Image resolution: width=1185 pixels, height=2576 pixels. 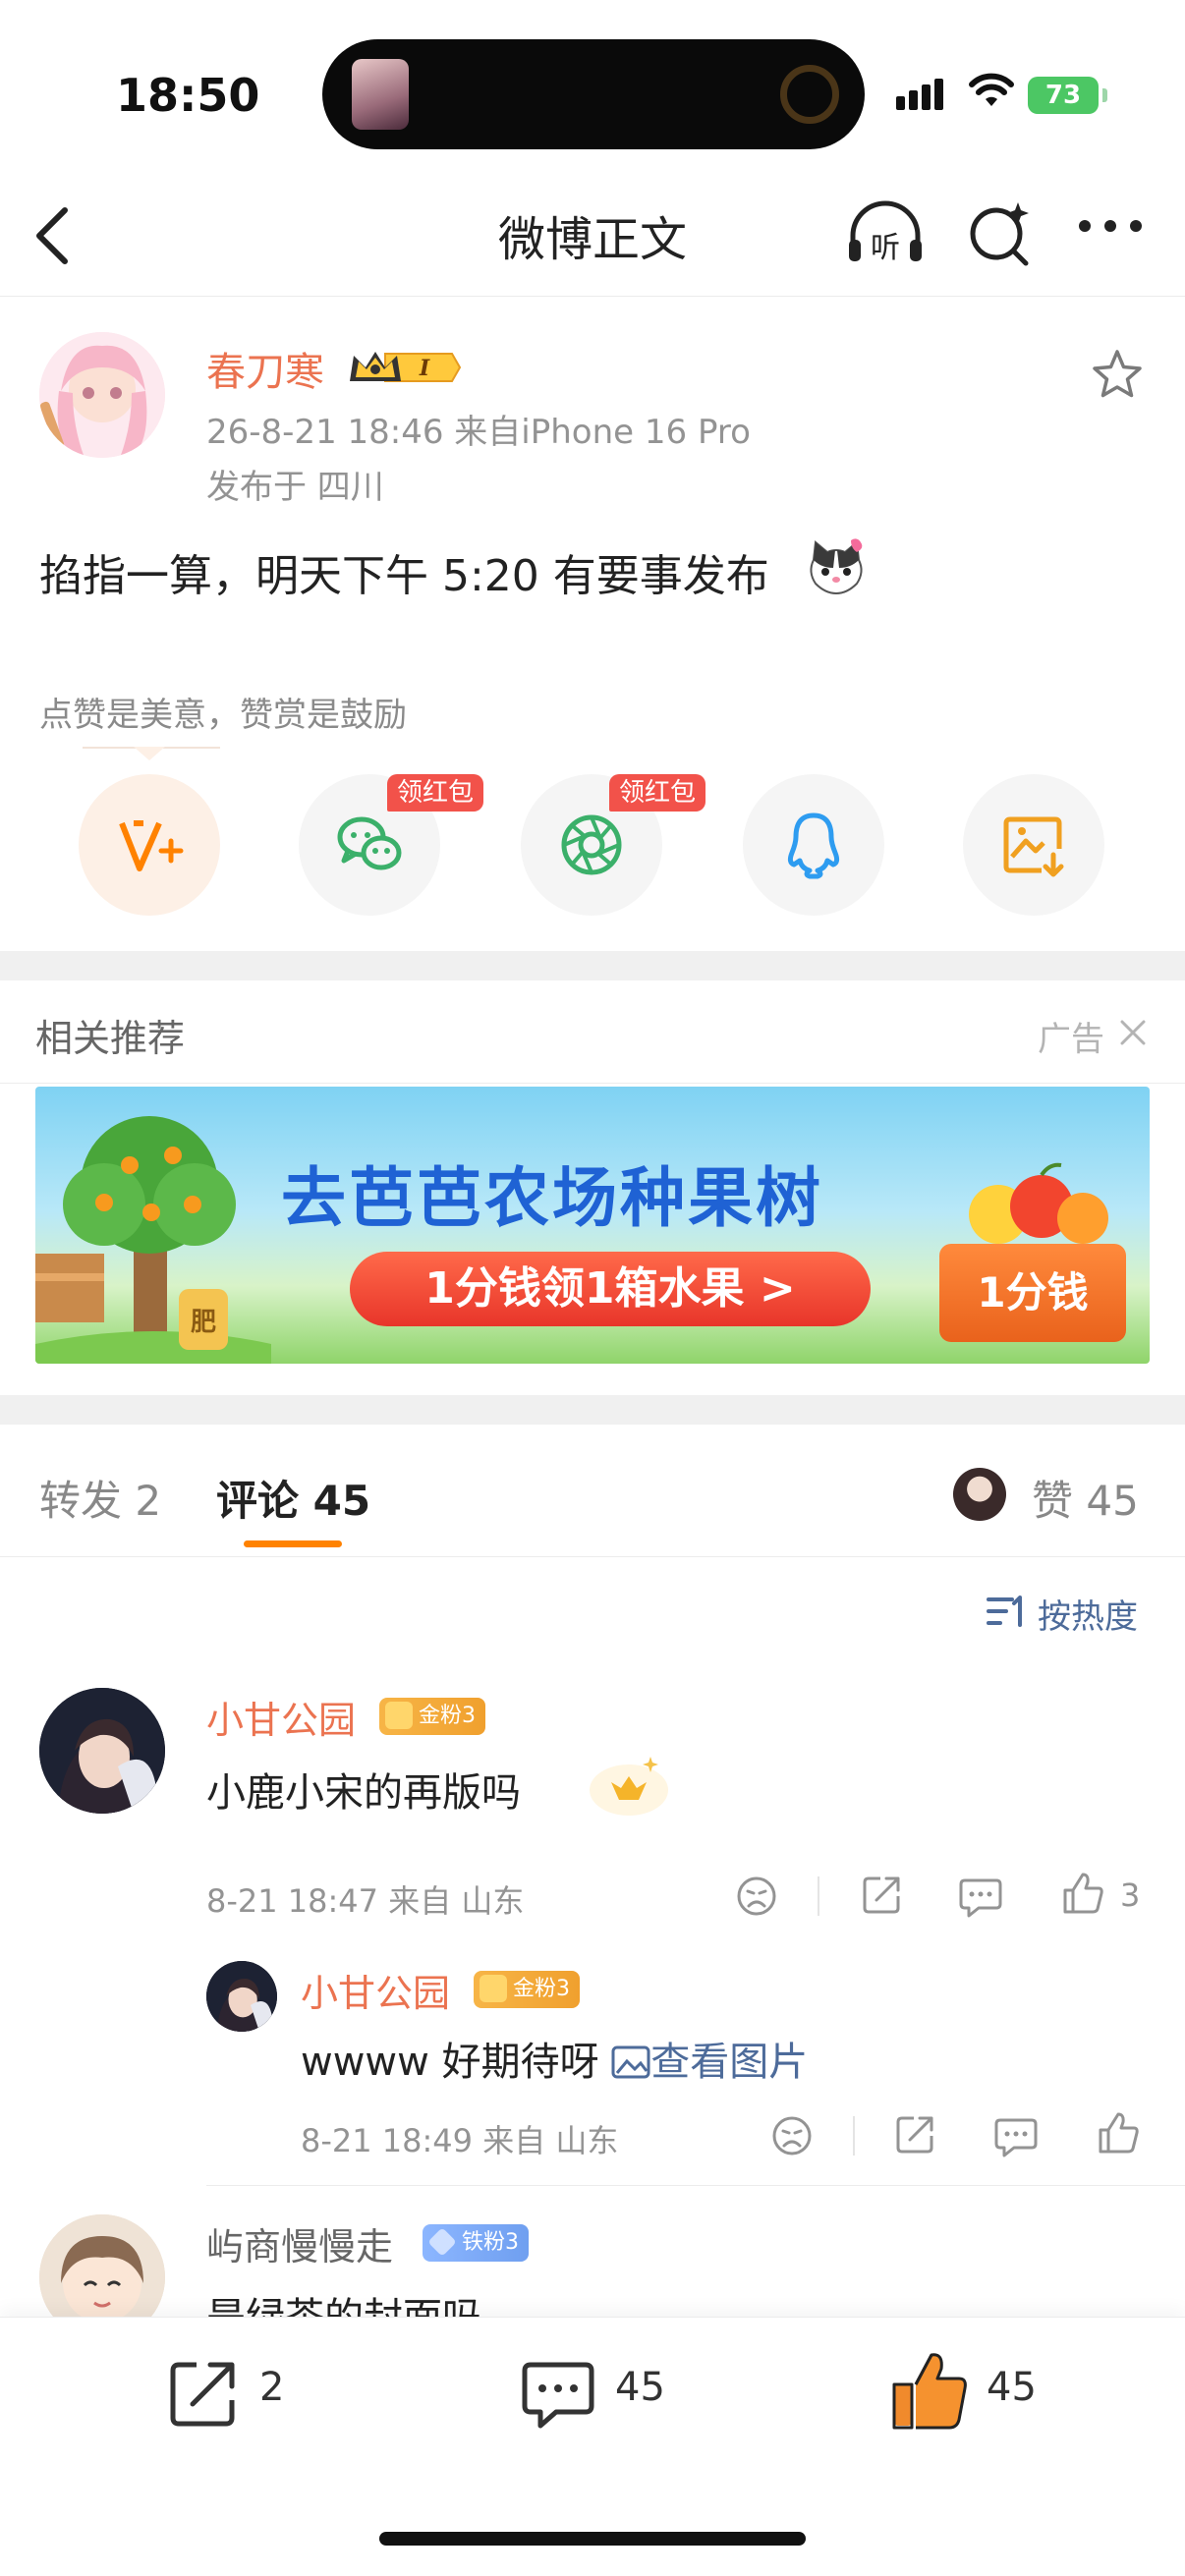 What do you see at coordinates (695, 2185) in the screenshot?
I see `comment-divider` at bounding box center [695, 2185].